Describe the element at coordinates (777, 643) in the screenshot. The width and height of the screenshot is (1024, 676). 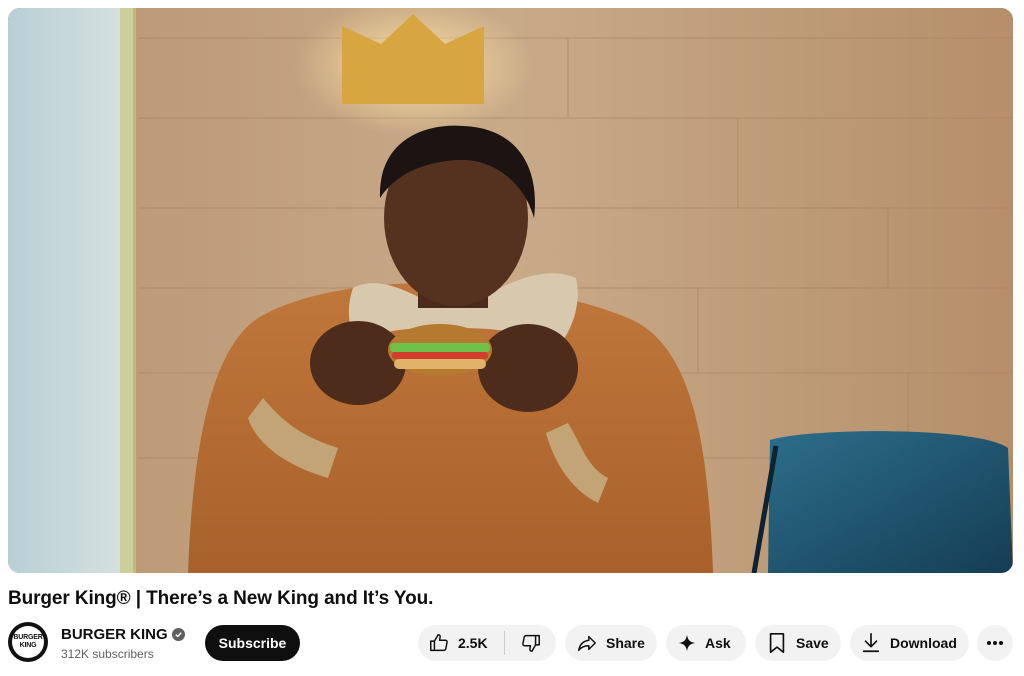
I see `bookmark-icon` at that location.